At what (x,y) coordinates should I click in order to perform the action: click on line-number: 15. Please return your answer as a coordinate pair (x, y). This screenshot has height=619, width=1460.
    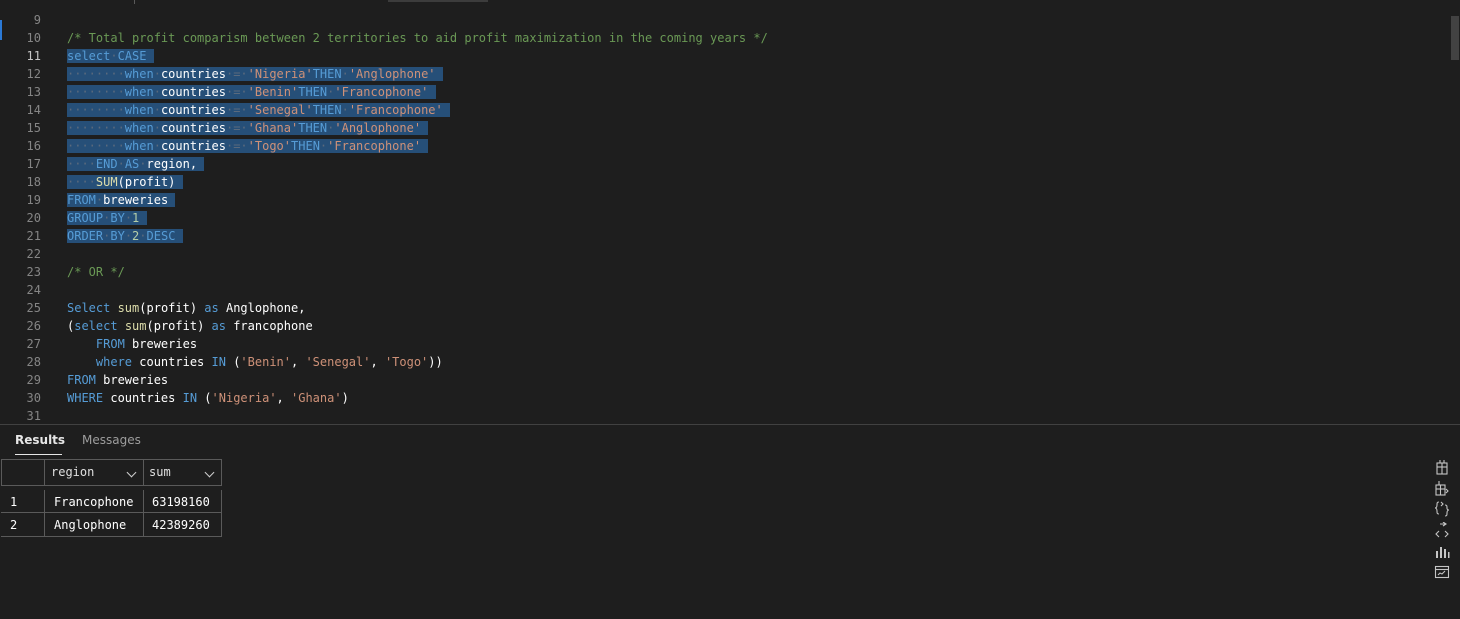
    Looking at the image, I should click on (33, 128).